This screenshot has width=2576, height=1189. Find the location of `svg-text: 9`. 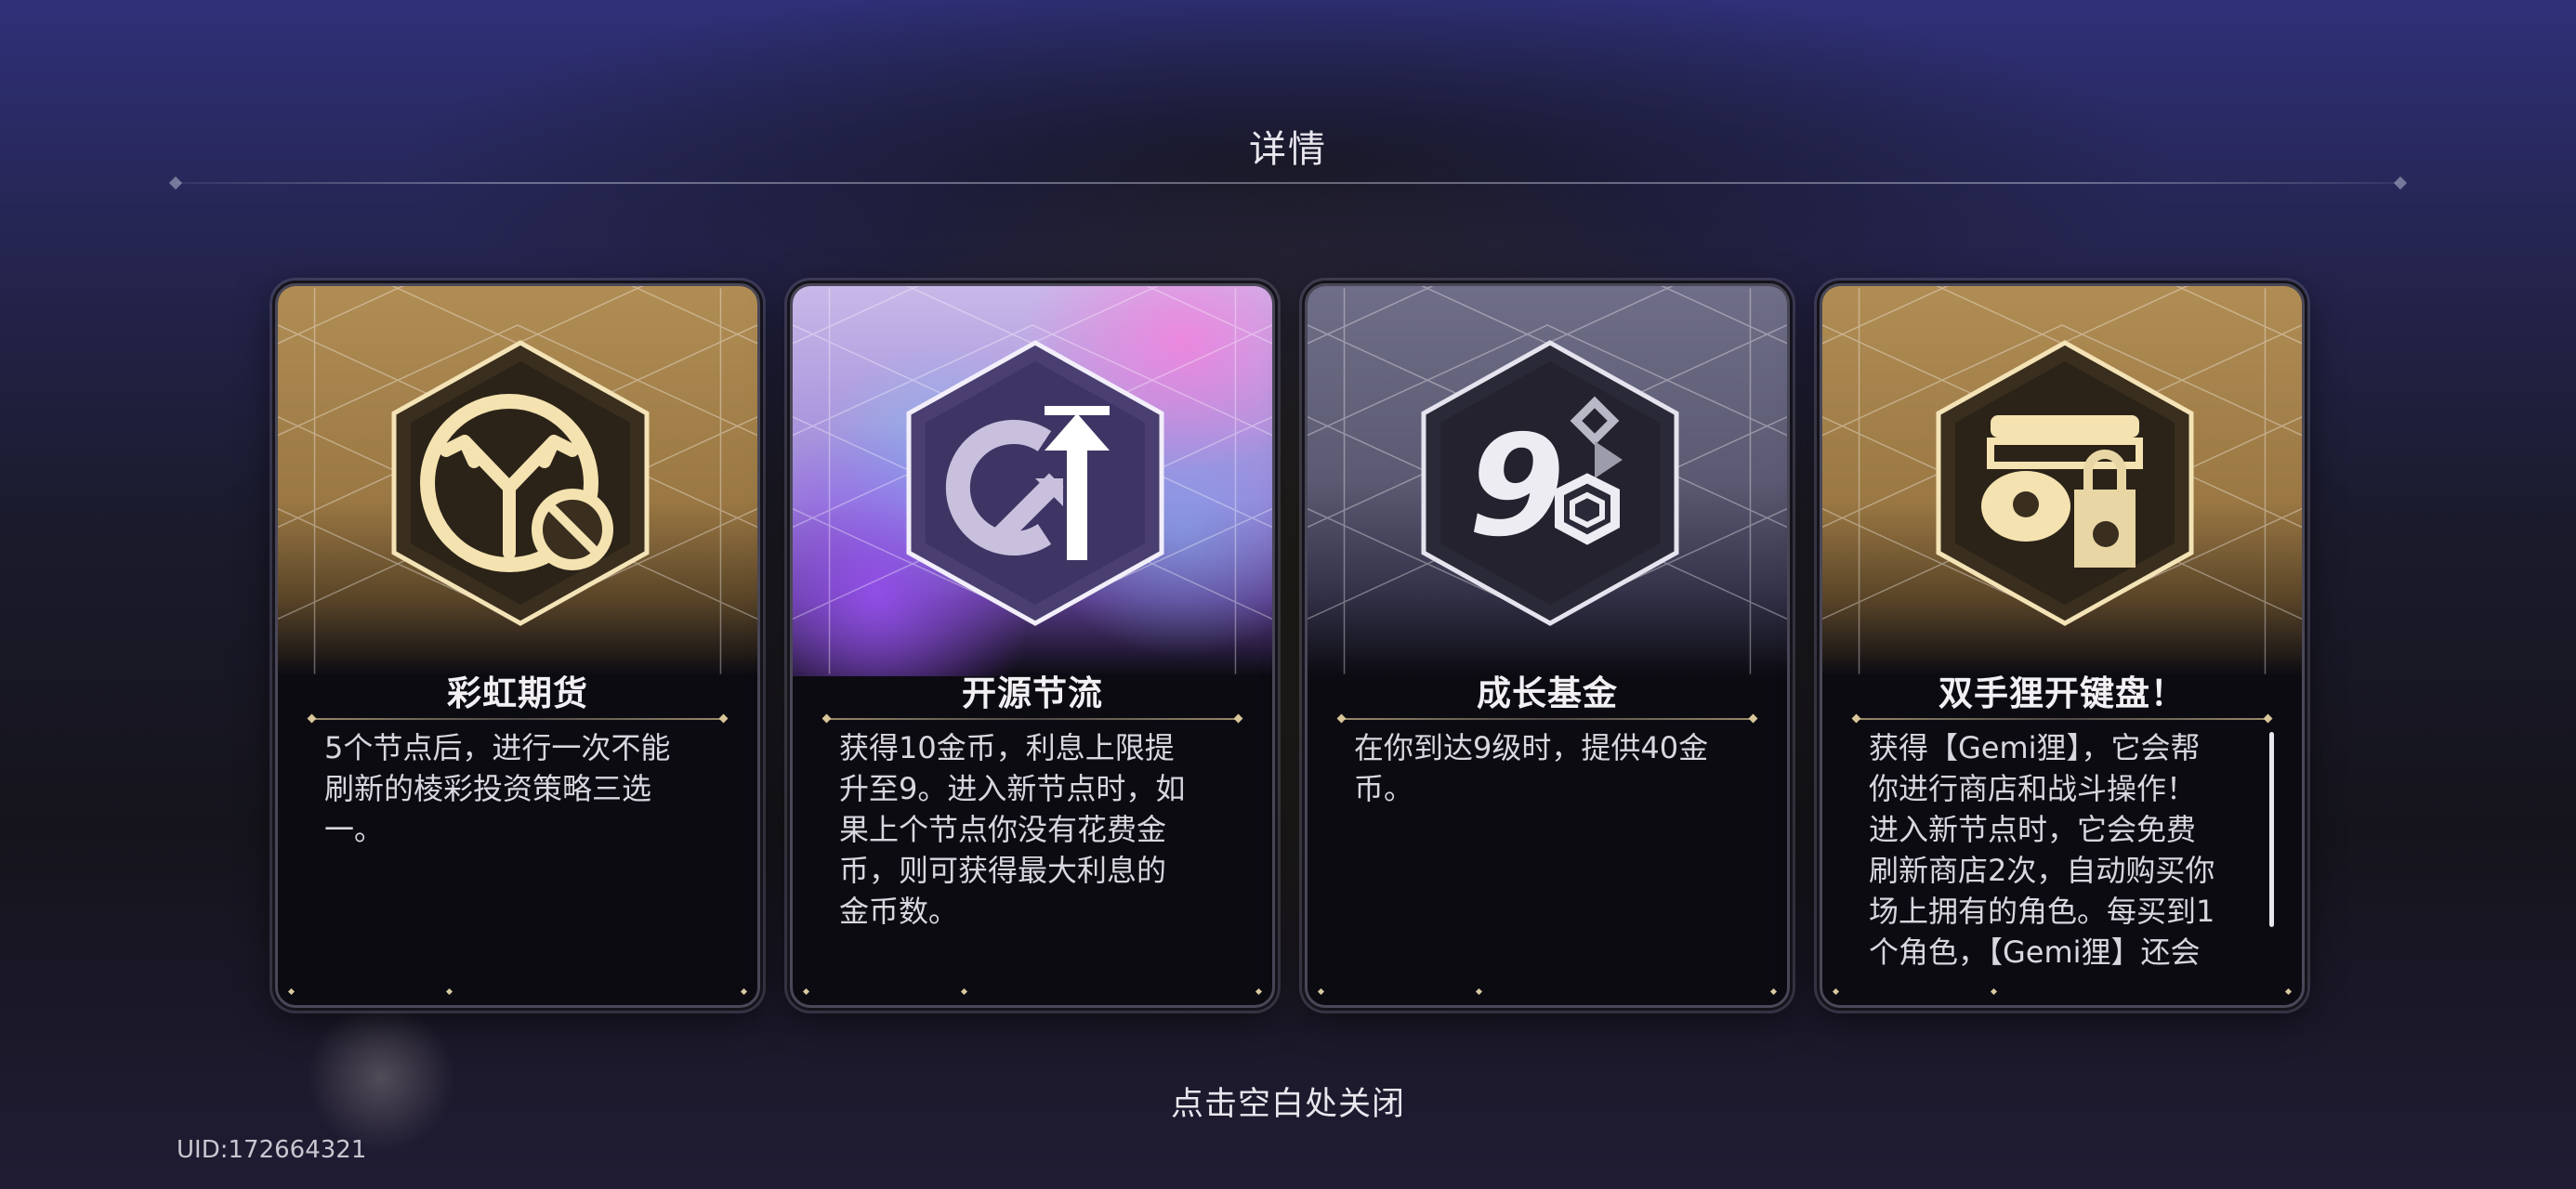

svg-text: 9 is located at coordinates (1516, 487).